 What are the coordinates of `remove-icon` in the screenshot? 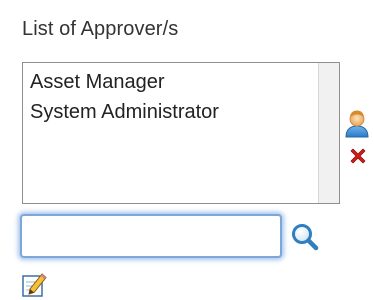 It's located at (358, 156).